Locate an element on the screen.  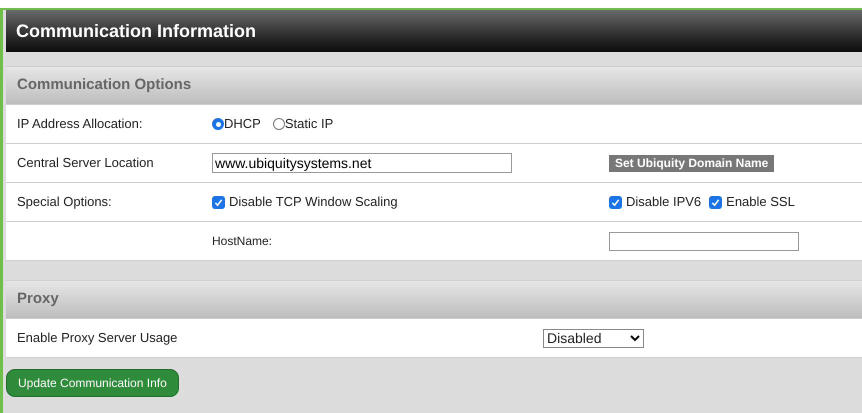
page-title: Communication Information is located at coordinates (136, 31).